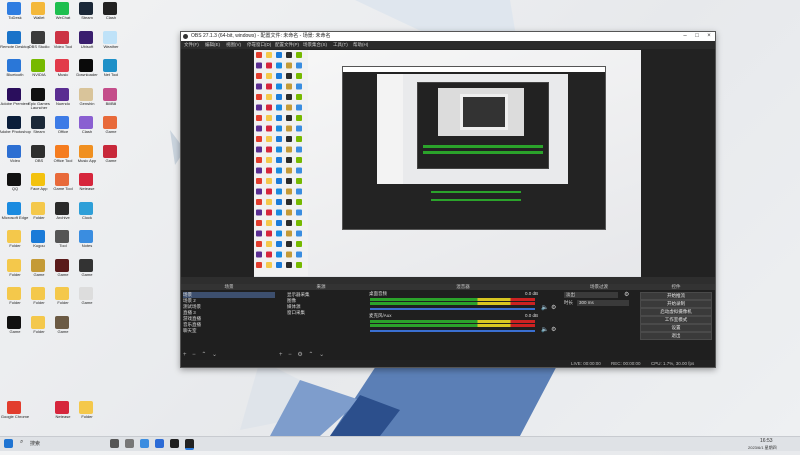  What do you see at coordinates (603, 303) in the screenshot?
I see `duration-input: 300 ms` at bounding box center [603, 303].